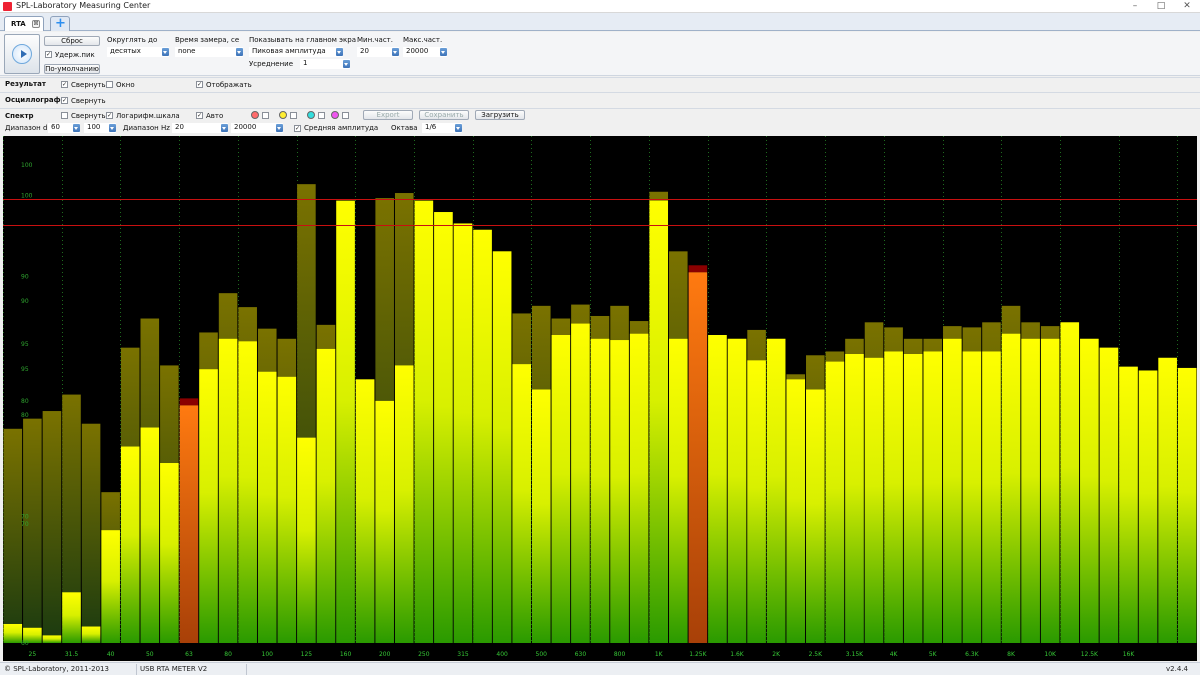  Describe the element at coordinates (431, 127) in the screenshot. I see `octave-value: 1/6` at that location.